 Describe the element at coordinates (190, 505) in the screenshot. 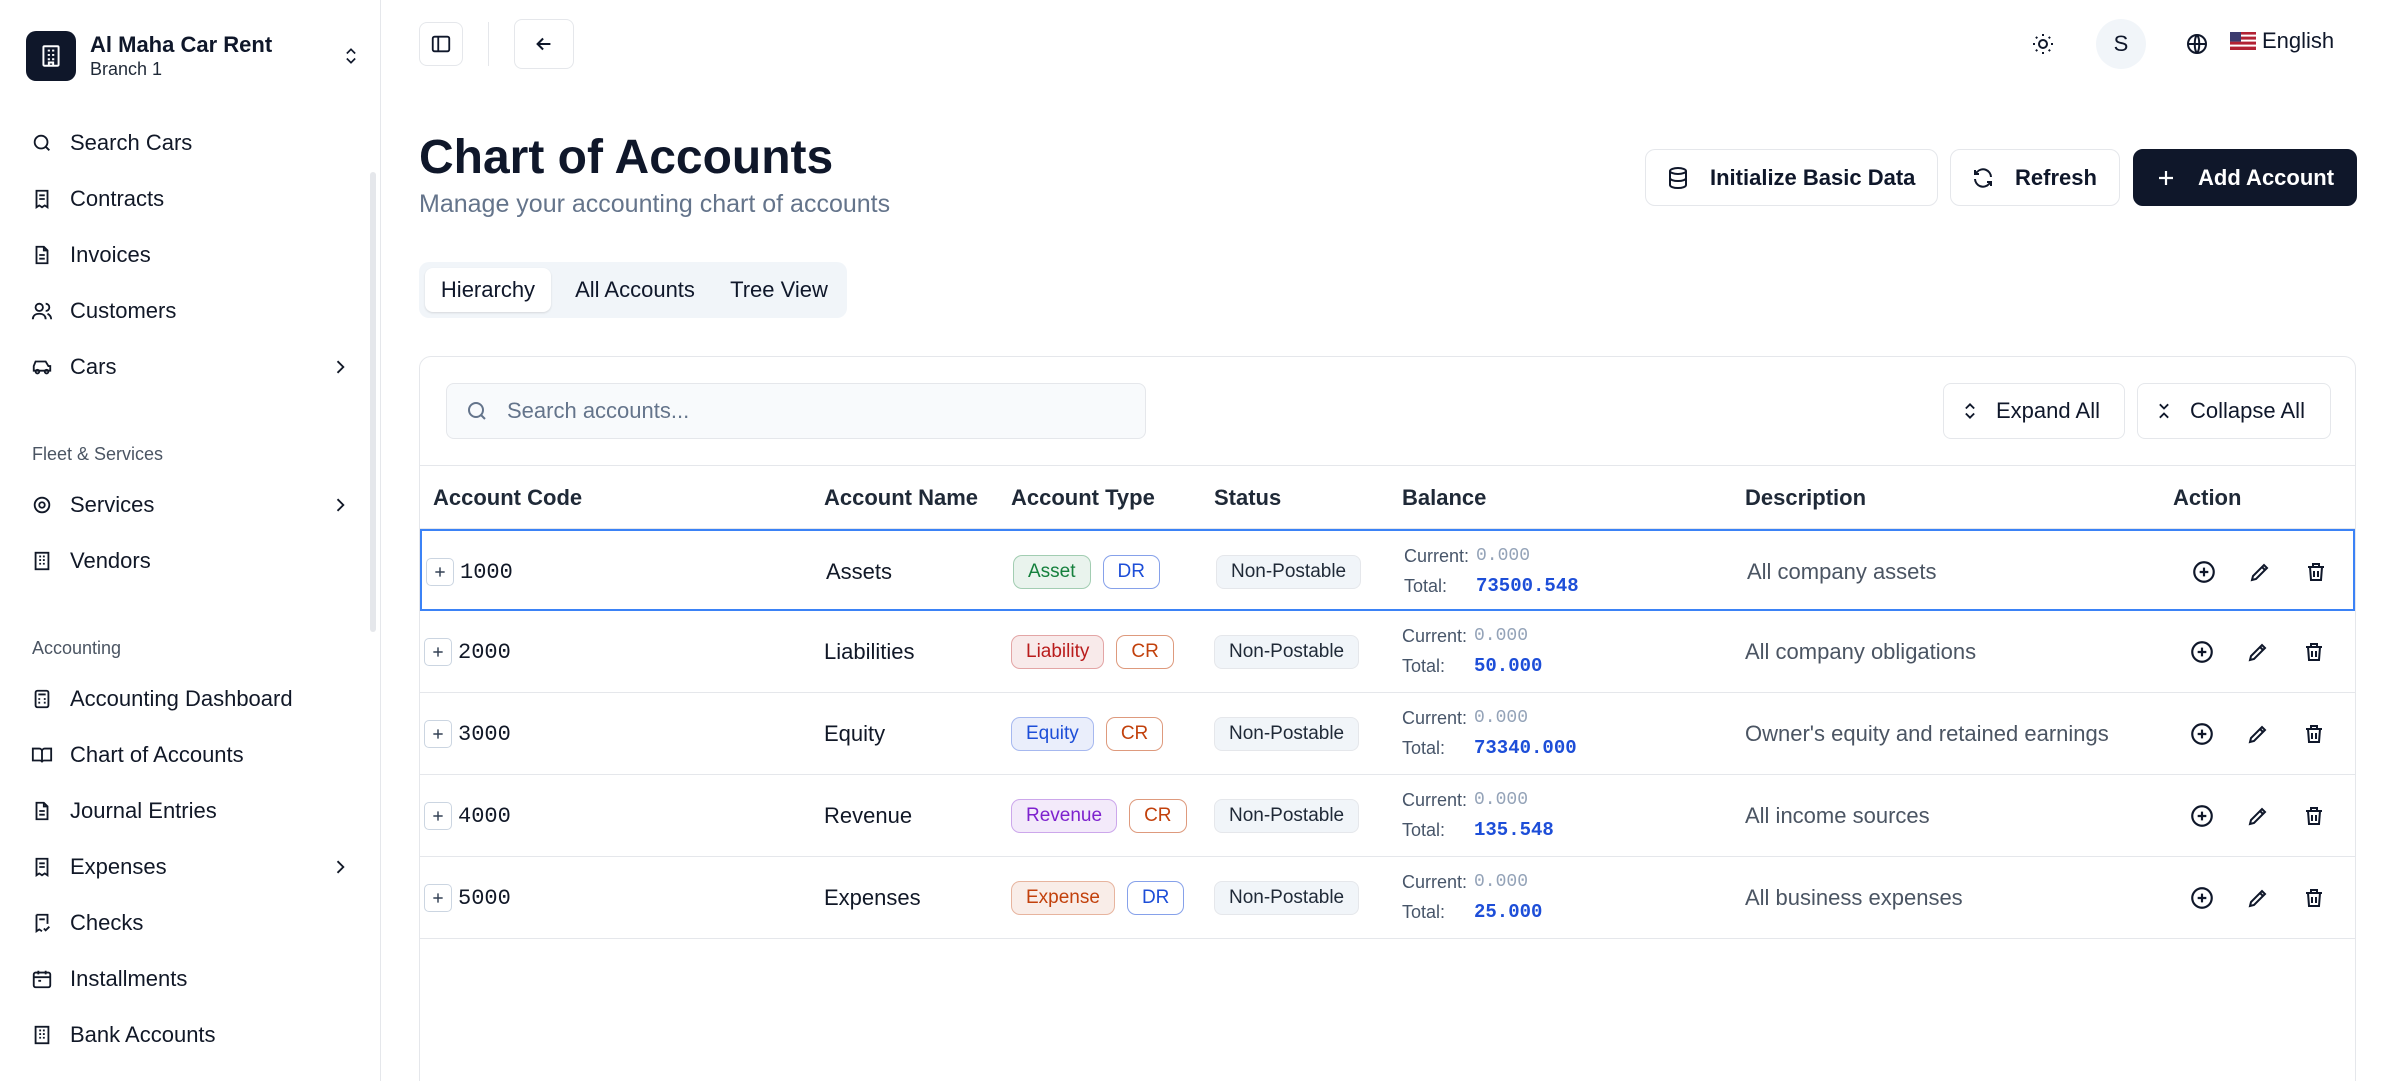

I see `sidebar-item-services: Services` at that location.